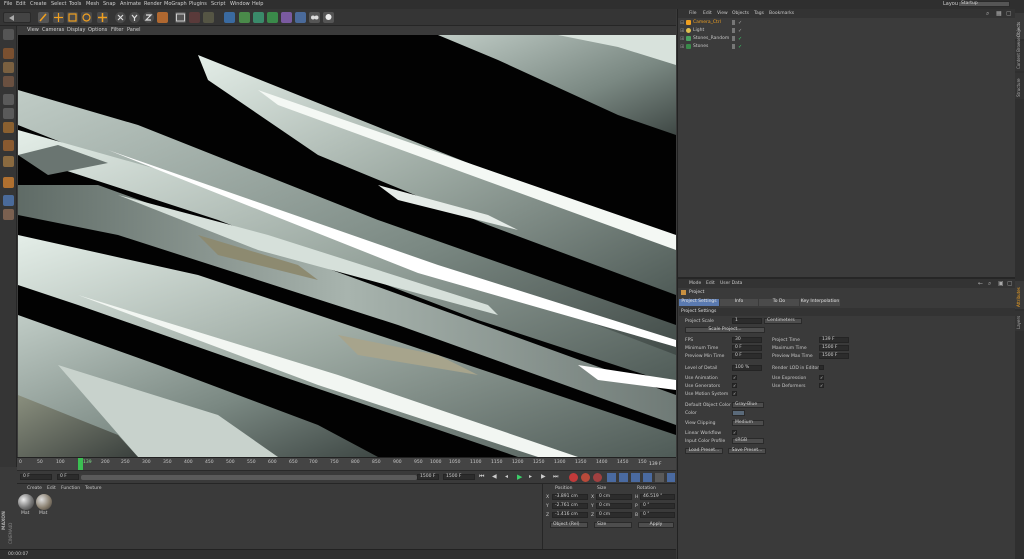 The width and height of the screenshot is (1024, 559). I want to click on expand-icon: ⊞, so click(682, 31).